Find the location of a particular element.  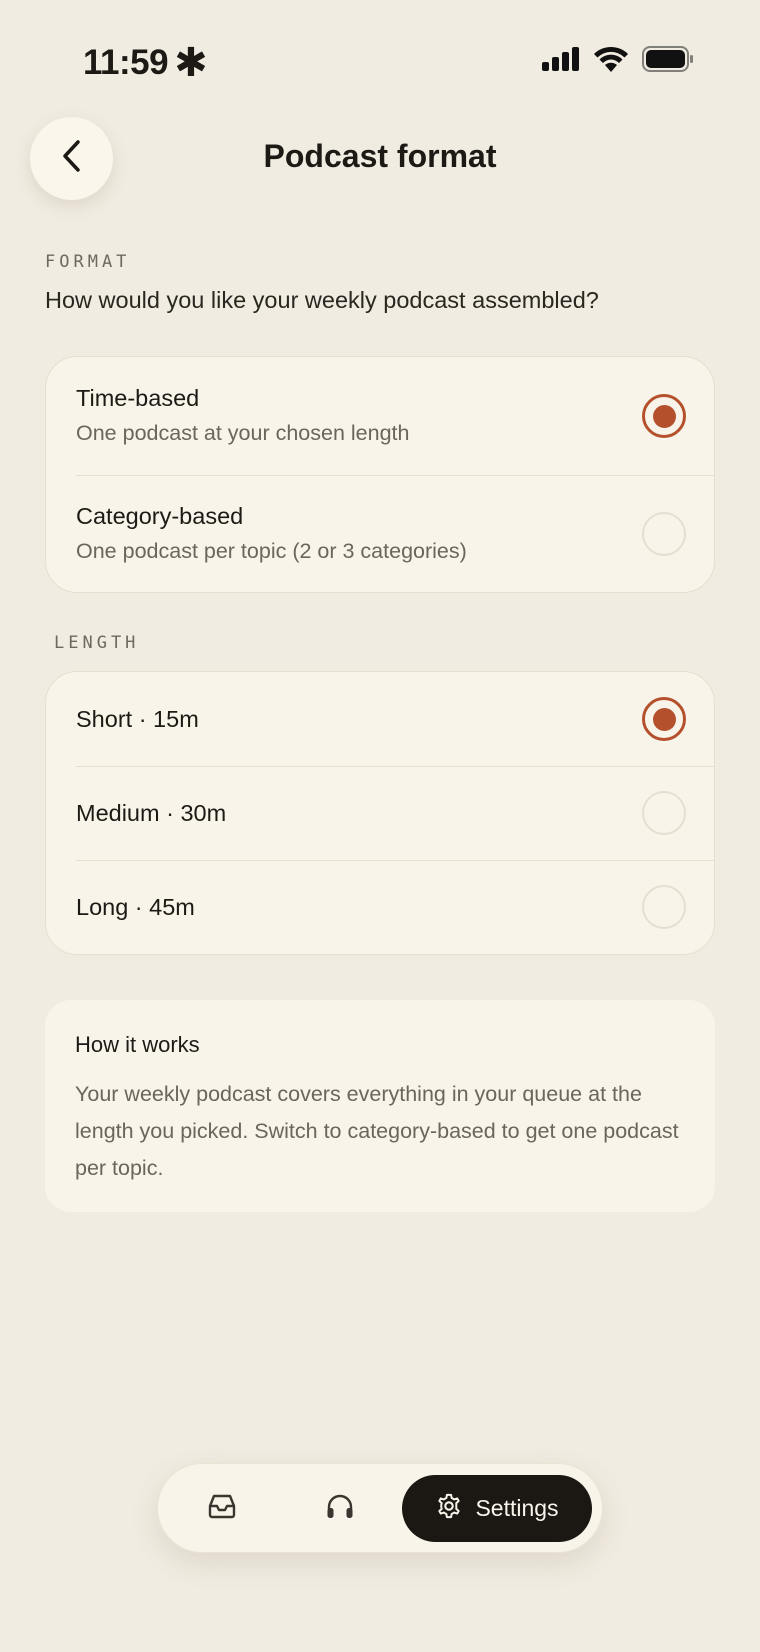

headphones-icon is located at coordinates (340, 1508).